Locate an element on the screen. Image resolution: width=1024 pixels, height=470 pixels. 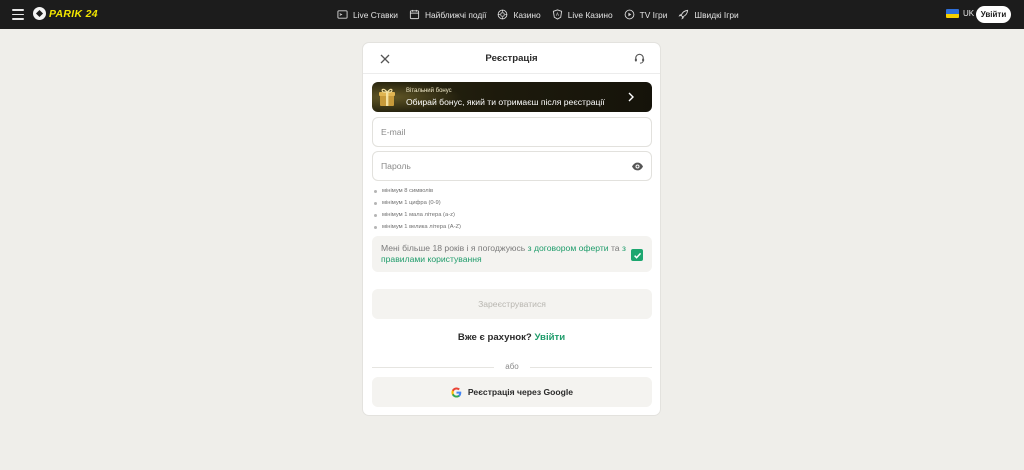
password-rule-text: мінімум 1 мала літера (a-z) is located at coordinates (418, 215).